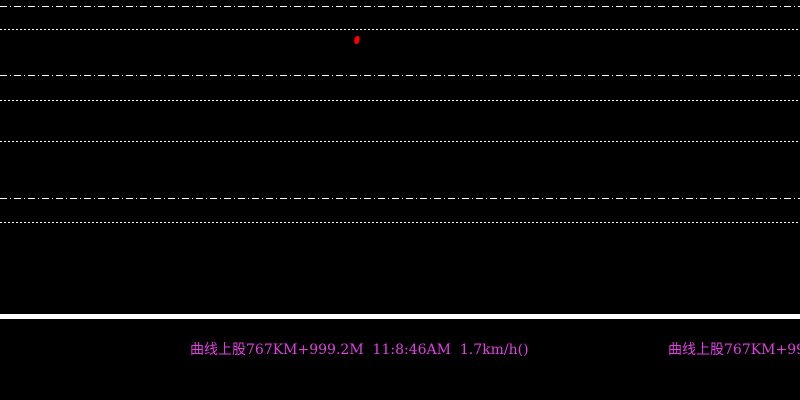 This screenshot has height=400, width=800. I want to click on status-text: 曲线上股767KM+999.2M 11:8:46AM 1.7km/h(), so click(359, 350).